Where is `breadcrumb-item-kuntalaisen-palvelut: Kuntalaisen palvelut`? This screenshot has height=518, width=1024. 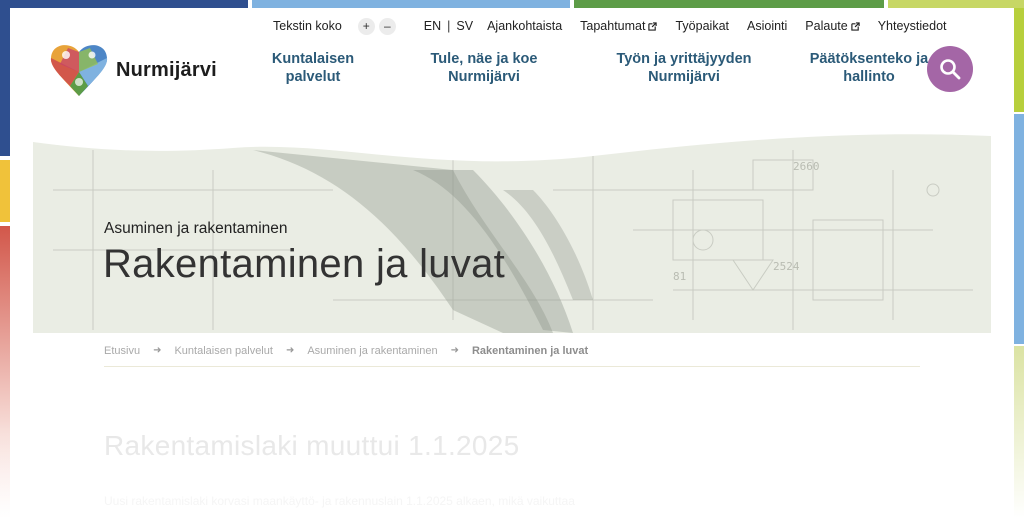
breadcrumb-item-kuntalaisen-palvelut: Kuntalaisen palvelut is located at coordinates (223, 351).